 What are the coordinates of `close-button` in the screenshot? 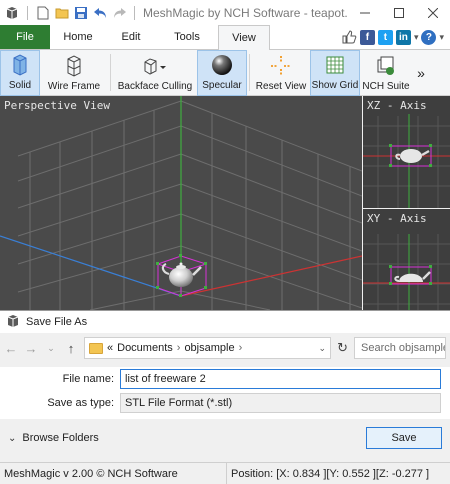 It's located at (433, 13).